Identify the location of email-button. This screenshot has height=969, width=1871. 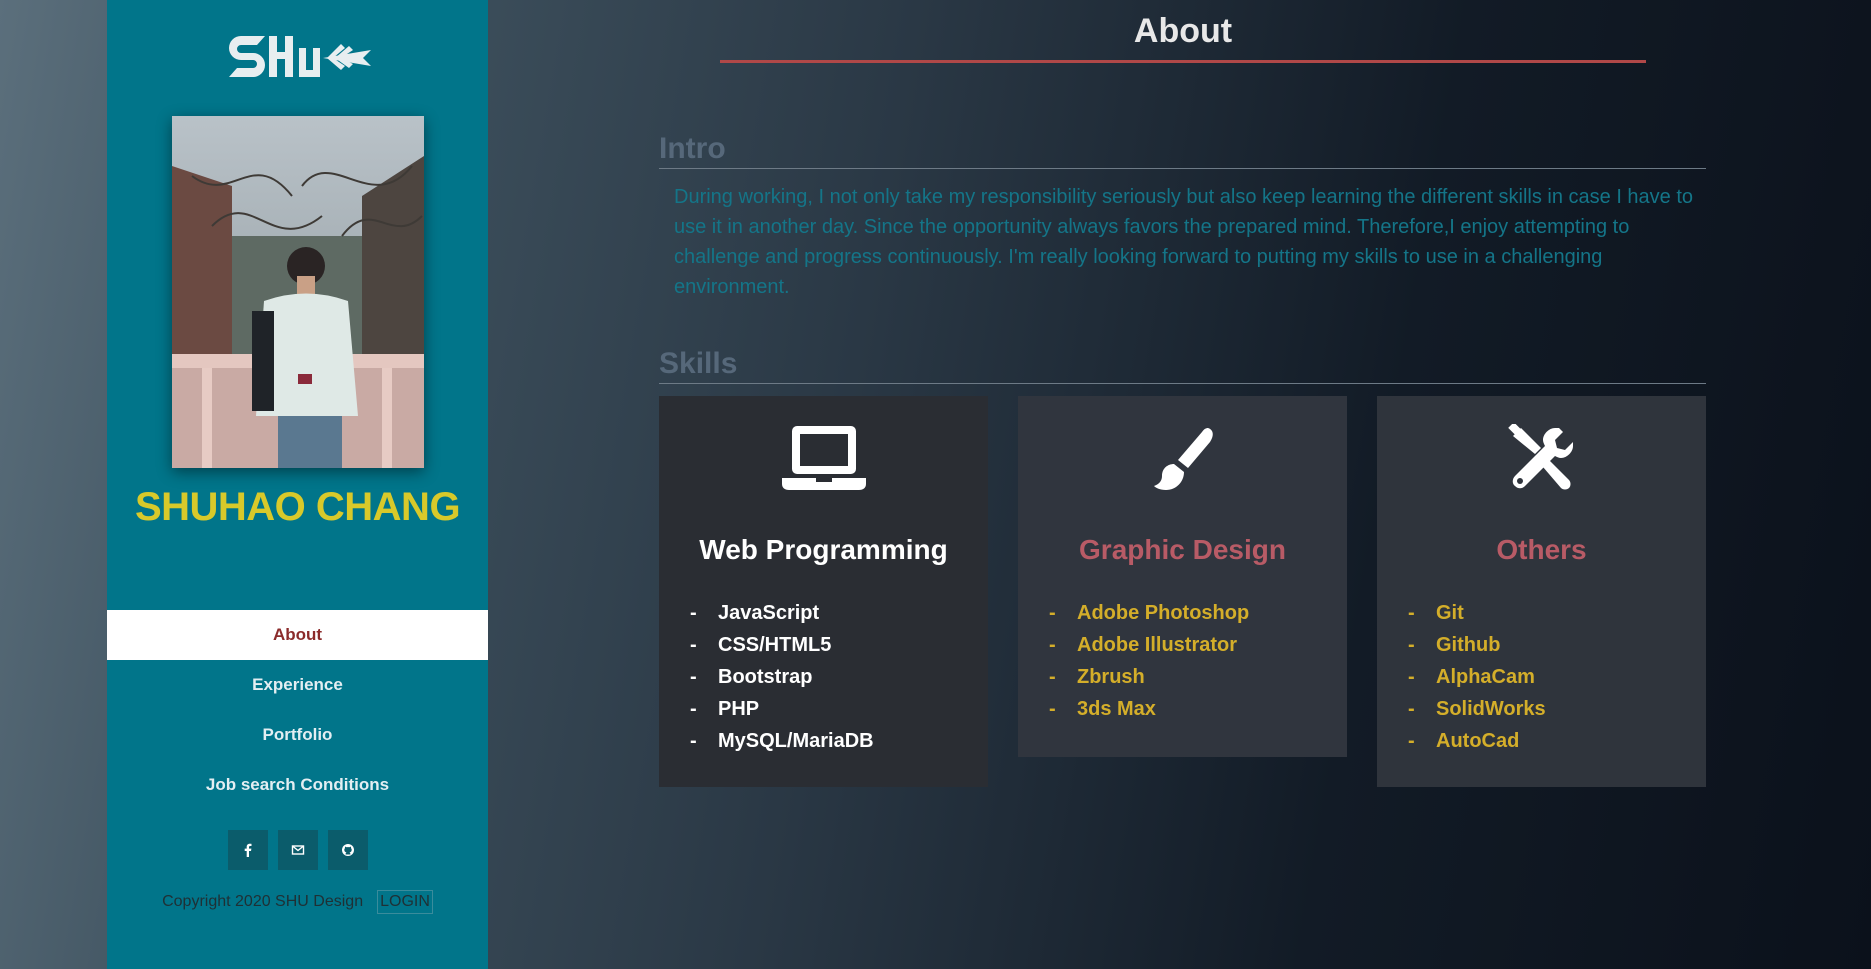
(298, 850).